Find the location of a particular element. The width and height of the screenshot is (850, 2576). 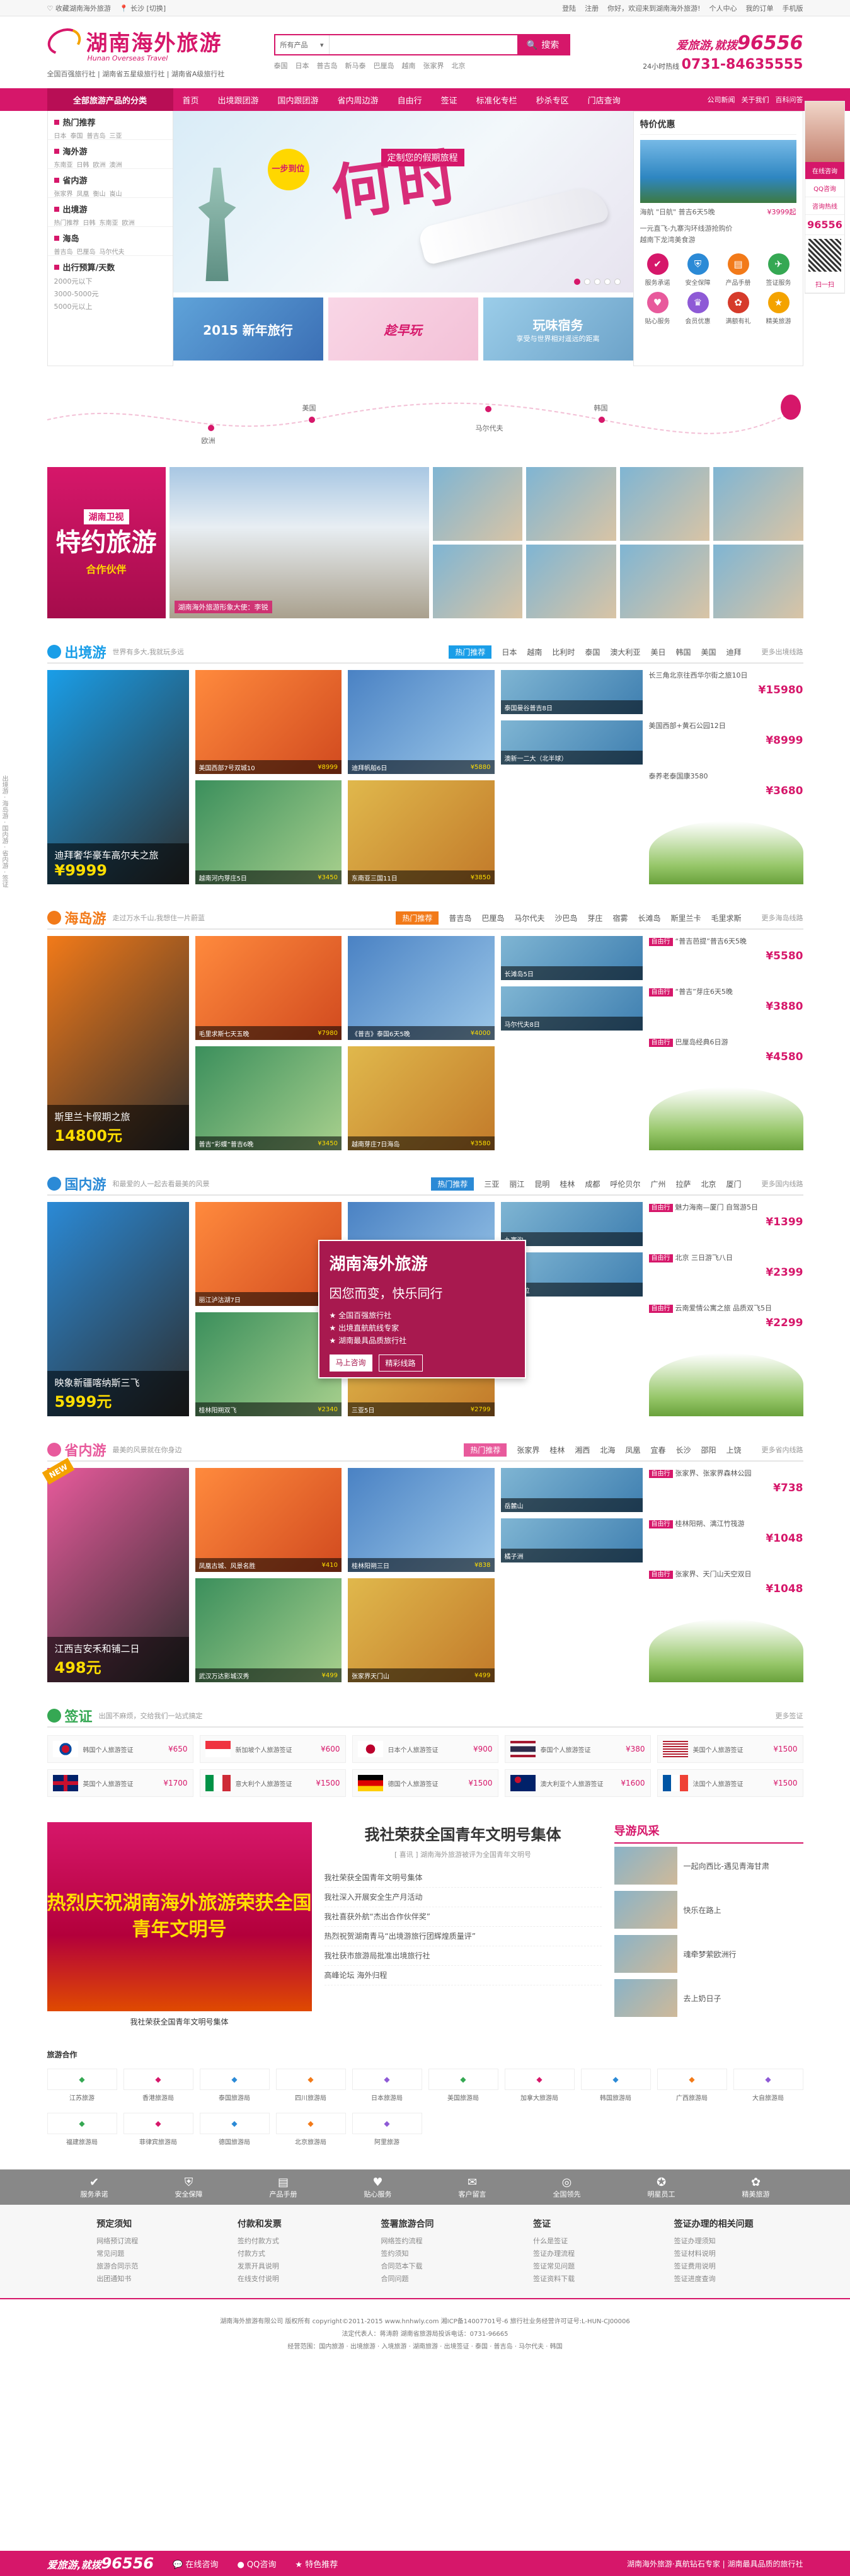

service-item: ⛨ 安全保障 is located at coordinates (698, 270).